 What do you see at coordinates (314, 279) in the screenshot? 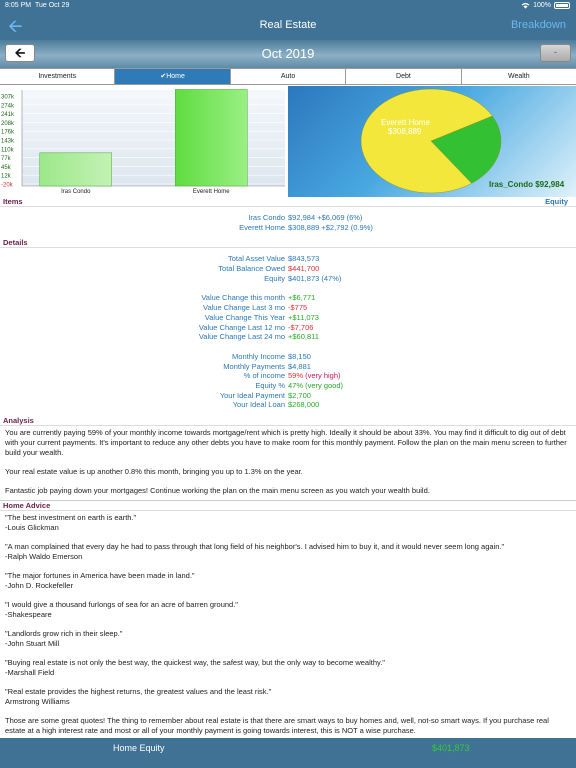
I see `row-value: $401,873 (47%)` at bounding box center [314, 279].